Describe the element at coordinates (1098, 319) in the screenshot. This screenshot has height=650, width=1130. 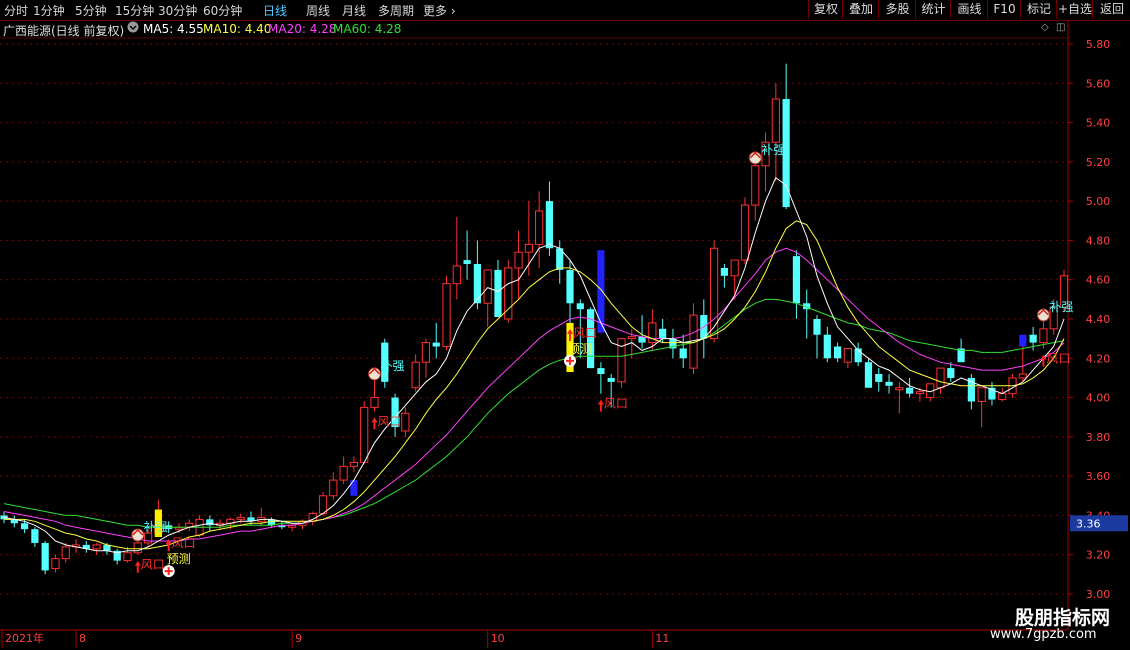
I see `y-tick-label: 4.40` at that location.